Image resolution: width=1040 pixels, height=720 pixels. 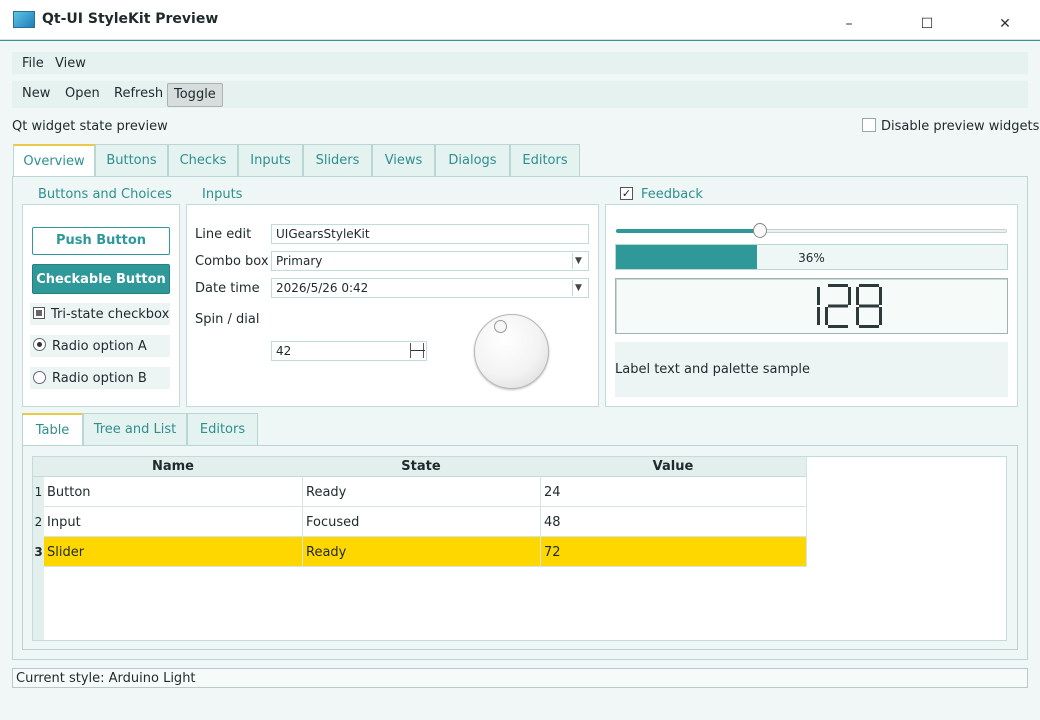 What do you see at coordinates (227, 319) in the screenshot?
I see `spin-dial-label: Spin / dial` at bounding box center [227, 319].